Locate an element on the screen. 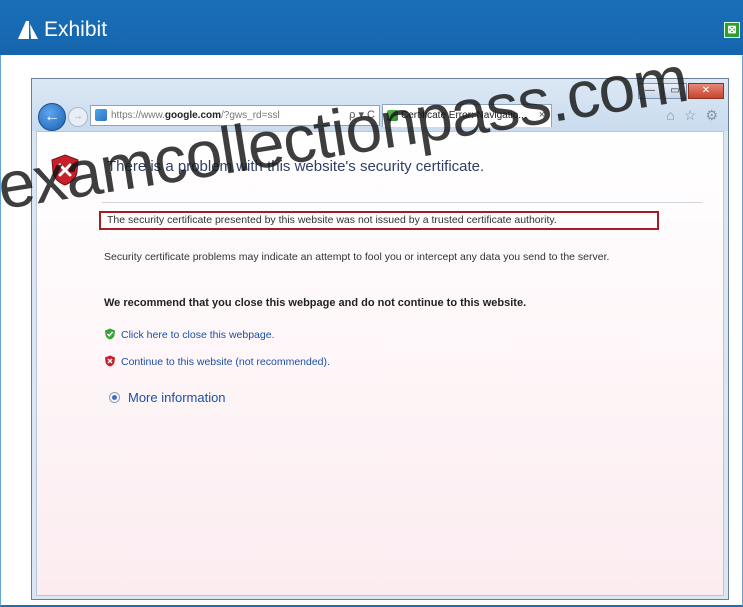  back-button: ← is located at coordinates (52, 117).